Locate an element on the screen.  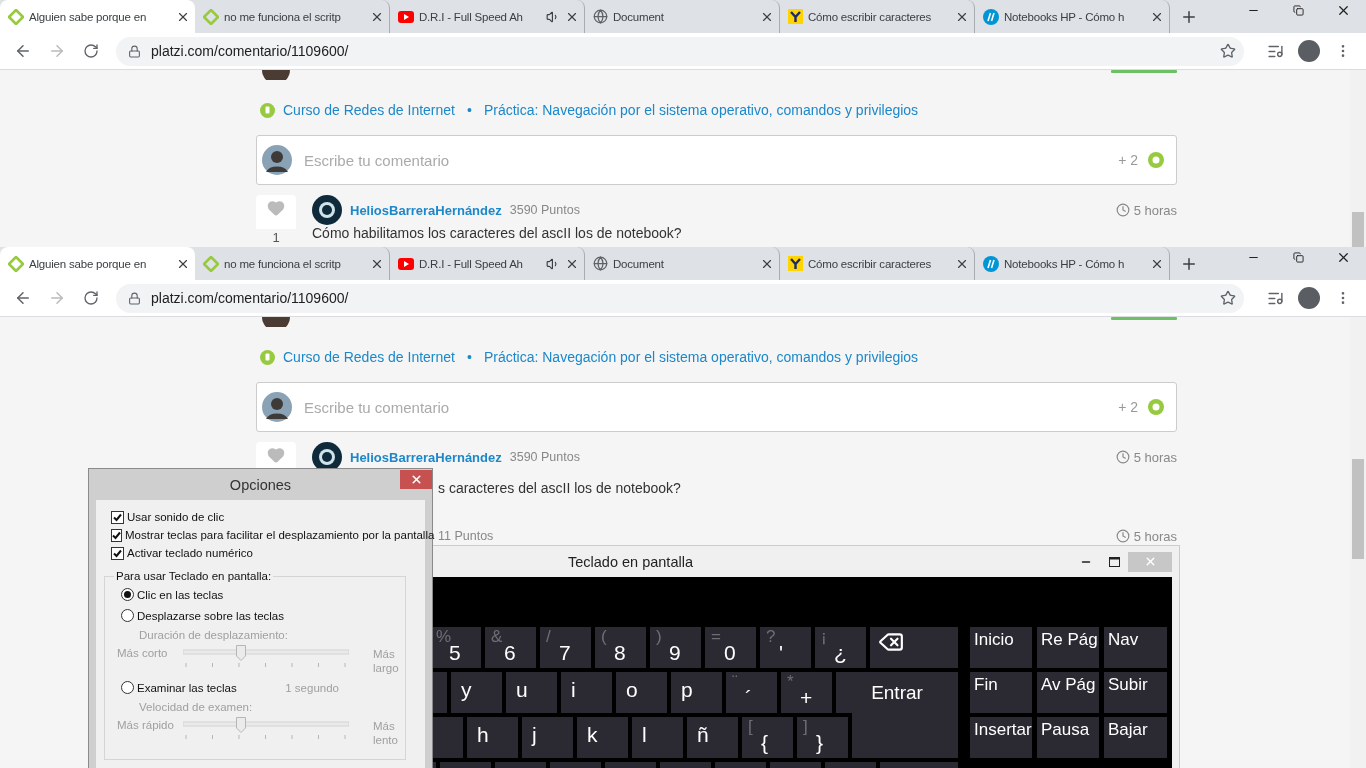
close-button is located at coordinates (416, 479).